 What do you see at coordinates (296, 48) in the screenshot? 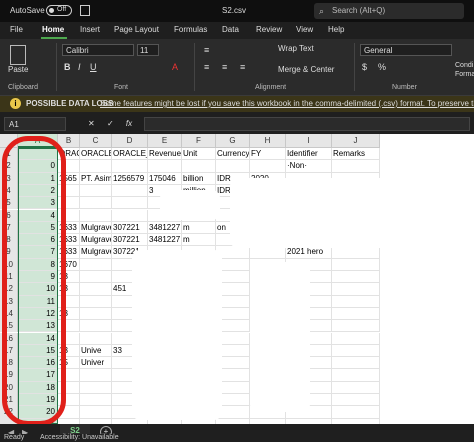
I see `wrap-text-button: Wrap Text` at bounding box center [296, 48].